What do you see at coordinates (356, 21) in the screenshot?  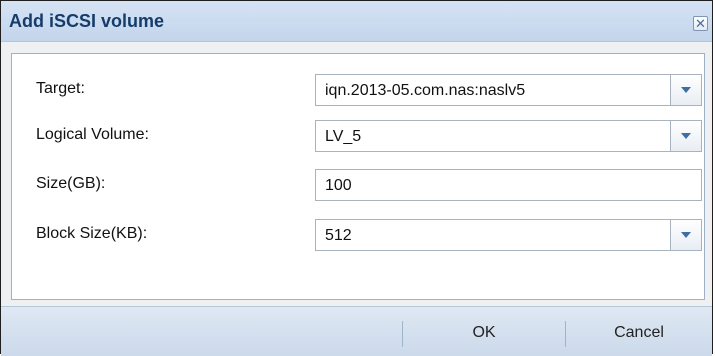 I see `dialog-titlebar: Add iSCSI volume ✕` at bounding box center [356, 21].